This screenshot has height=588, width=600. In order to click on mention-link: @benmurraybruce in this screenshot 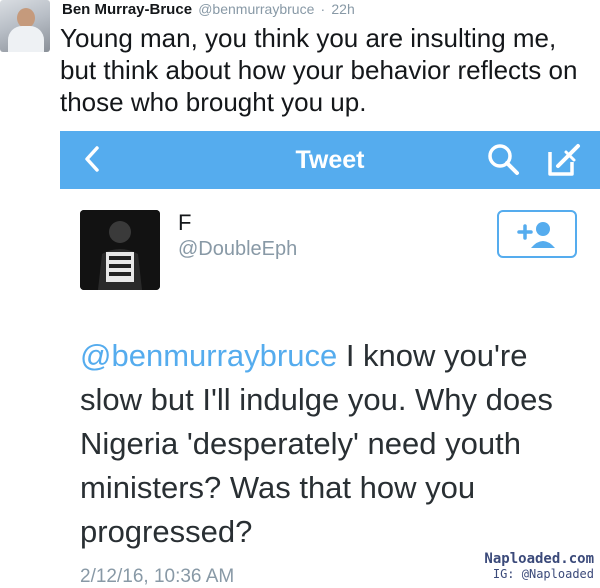, I will do `click(208, 355)`.